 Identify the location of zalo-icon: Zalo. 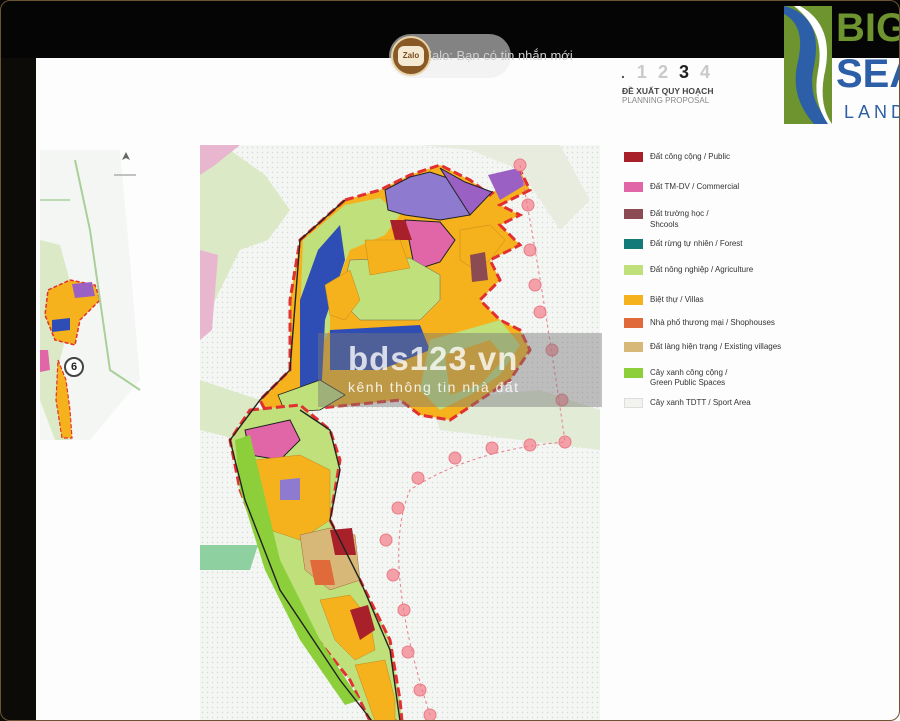
(411, 56).